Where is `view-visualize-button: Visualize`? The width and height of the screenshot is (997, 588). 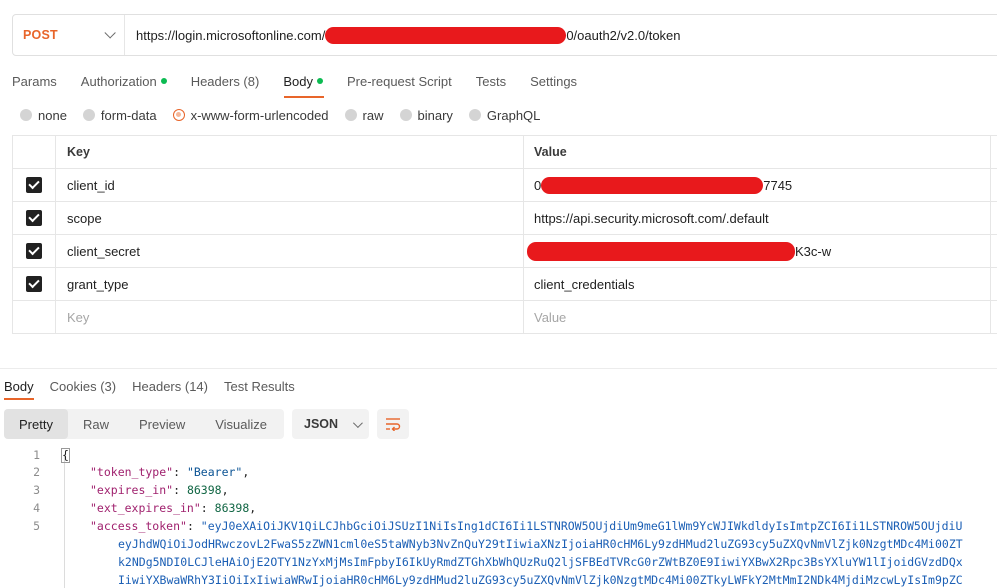
view-visualize-button: Visualize is located at coordinates (241, 424).